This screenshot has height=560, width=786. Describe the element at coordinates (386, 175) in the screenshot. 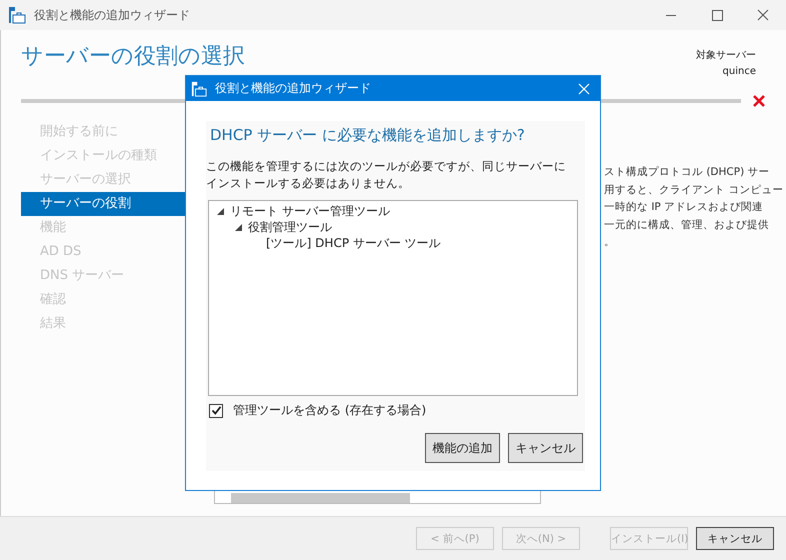

I see `dialog-message: この機能を管理するには次のツールが必要ですが、同じサーバーにインストールする必要はありません。` at that location.